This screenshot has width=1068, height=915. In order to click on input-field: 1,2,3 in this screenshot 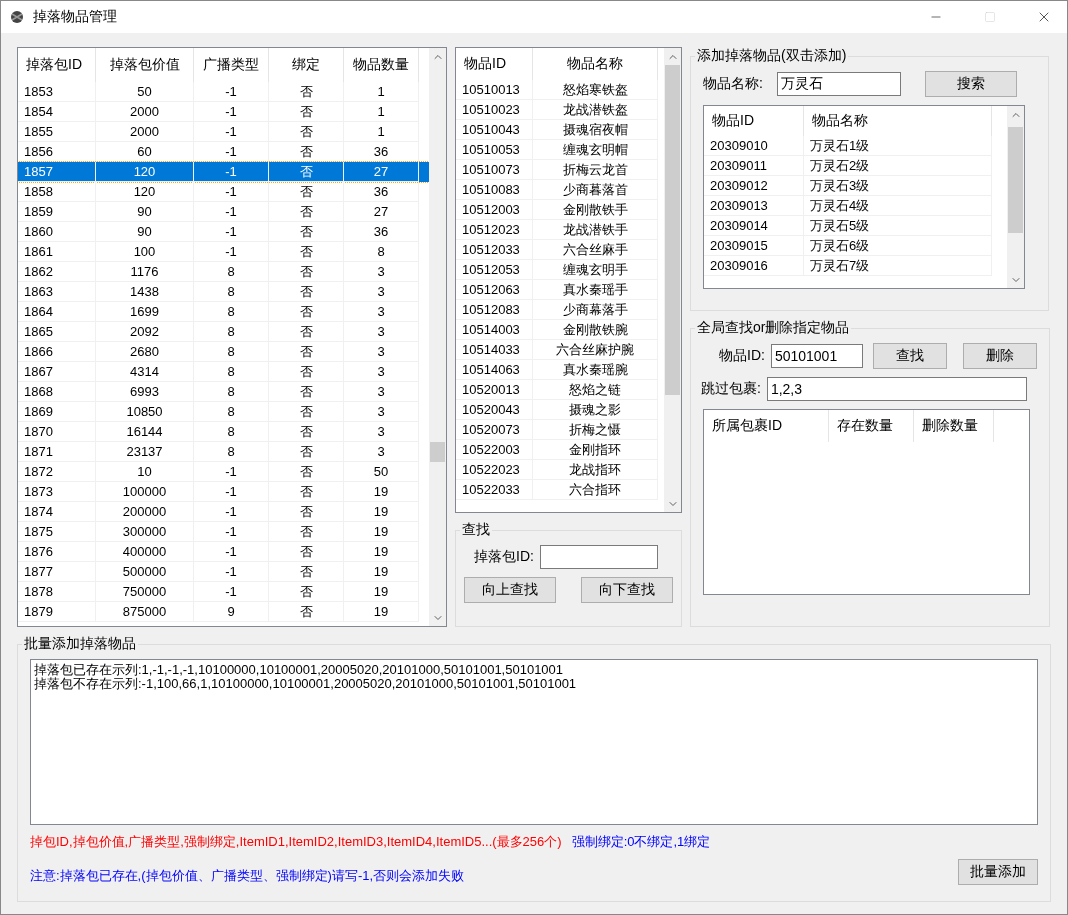, I will do `click(896, 389)`.